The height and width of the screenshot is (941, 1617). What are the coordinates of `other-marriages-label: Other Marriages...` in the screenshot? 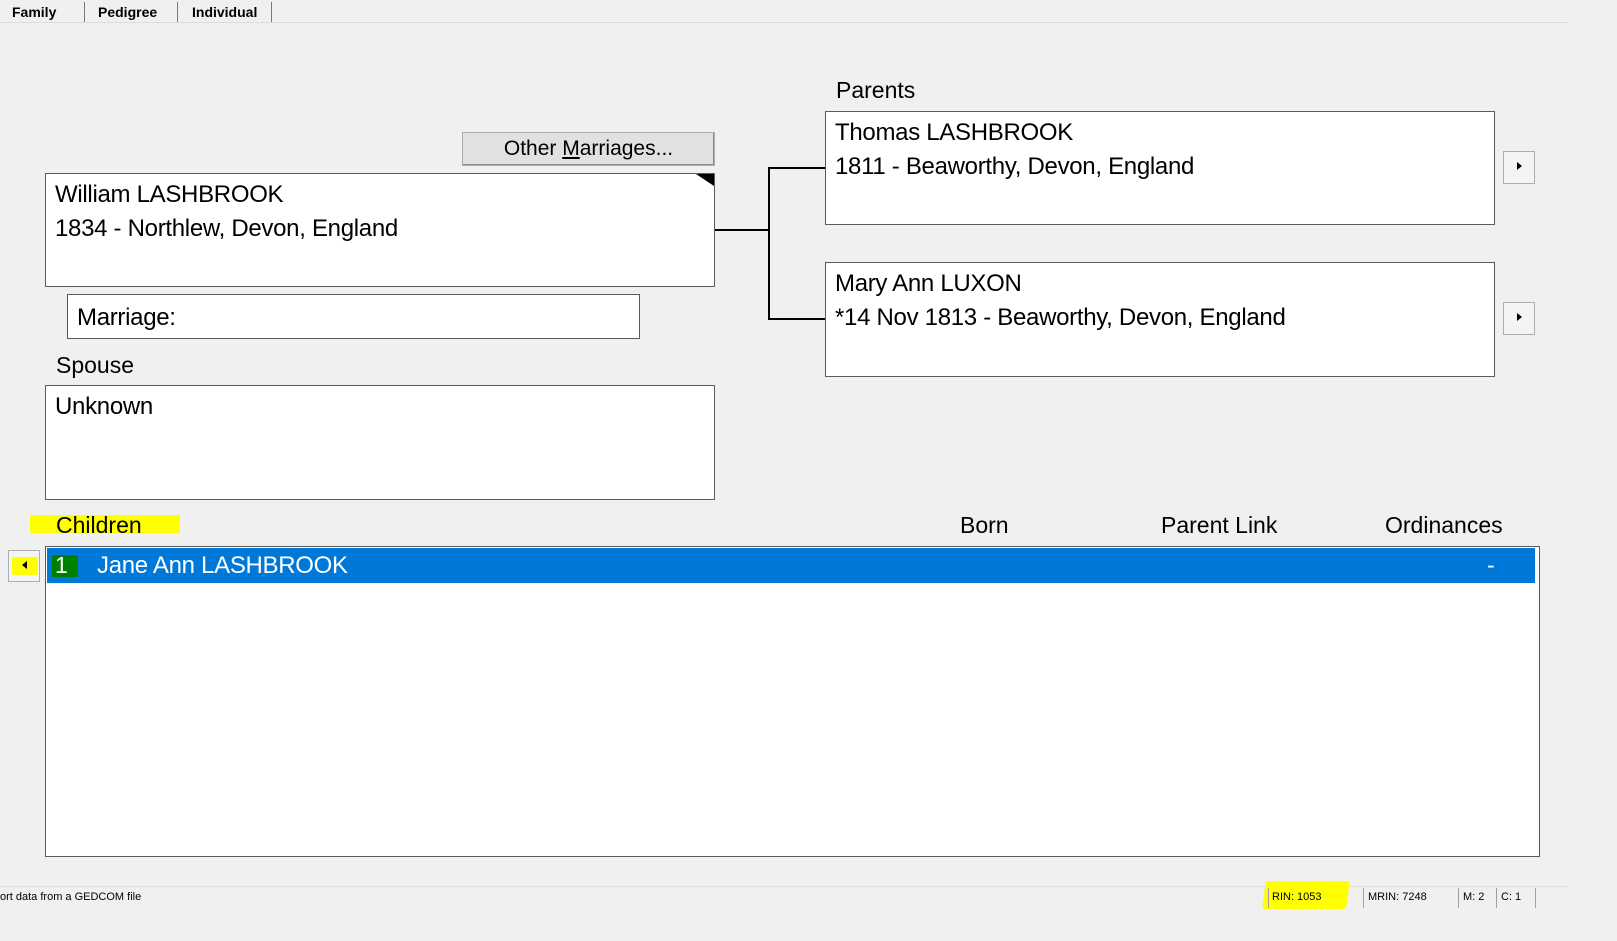 It's located at (588, 148).